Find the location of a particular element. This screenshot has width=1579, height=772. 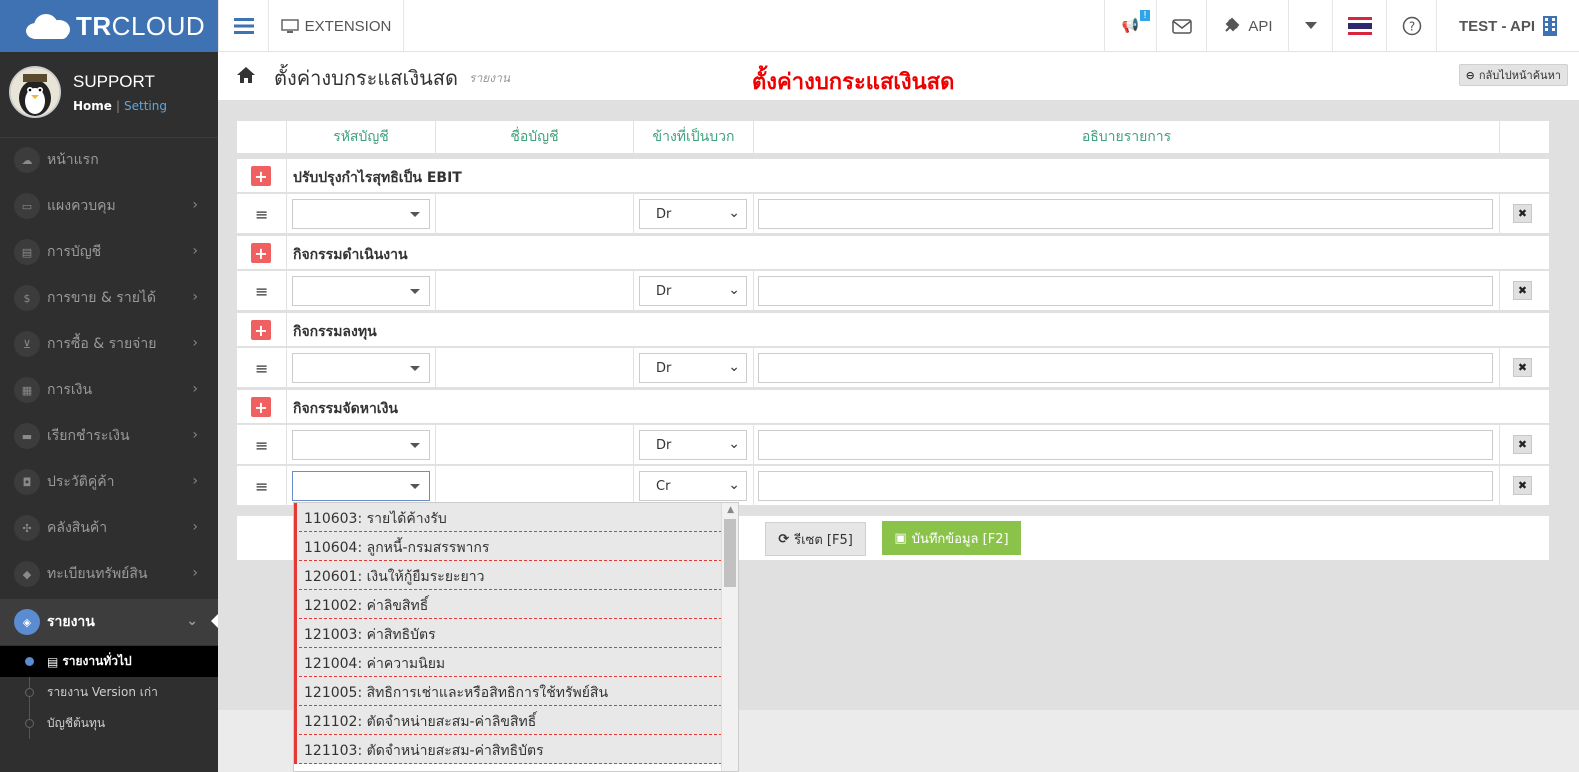

dropdown-option: 110604: ลูกหนี้-กรมสรรพากร is located at coordinates (508, 546).